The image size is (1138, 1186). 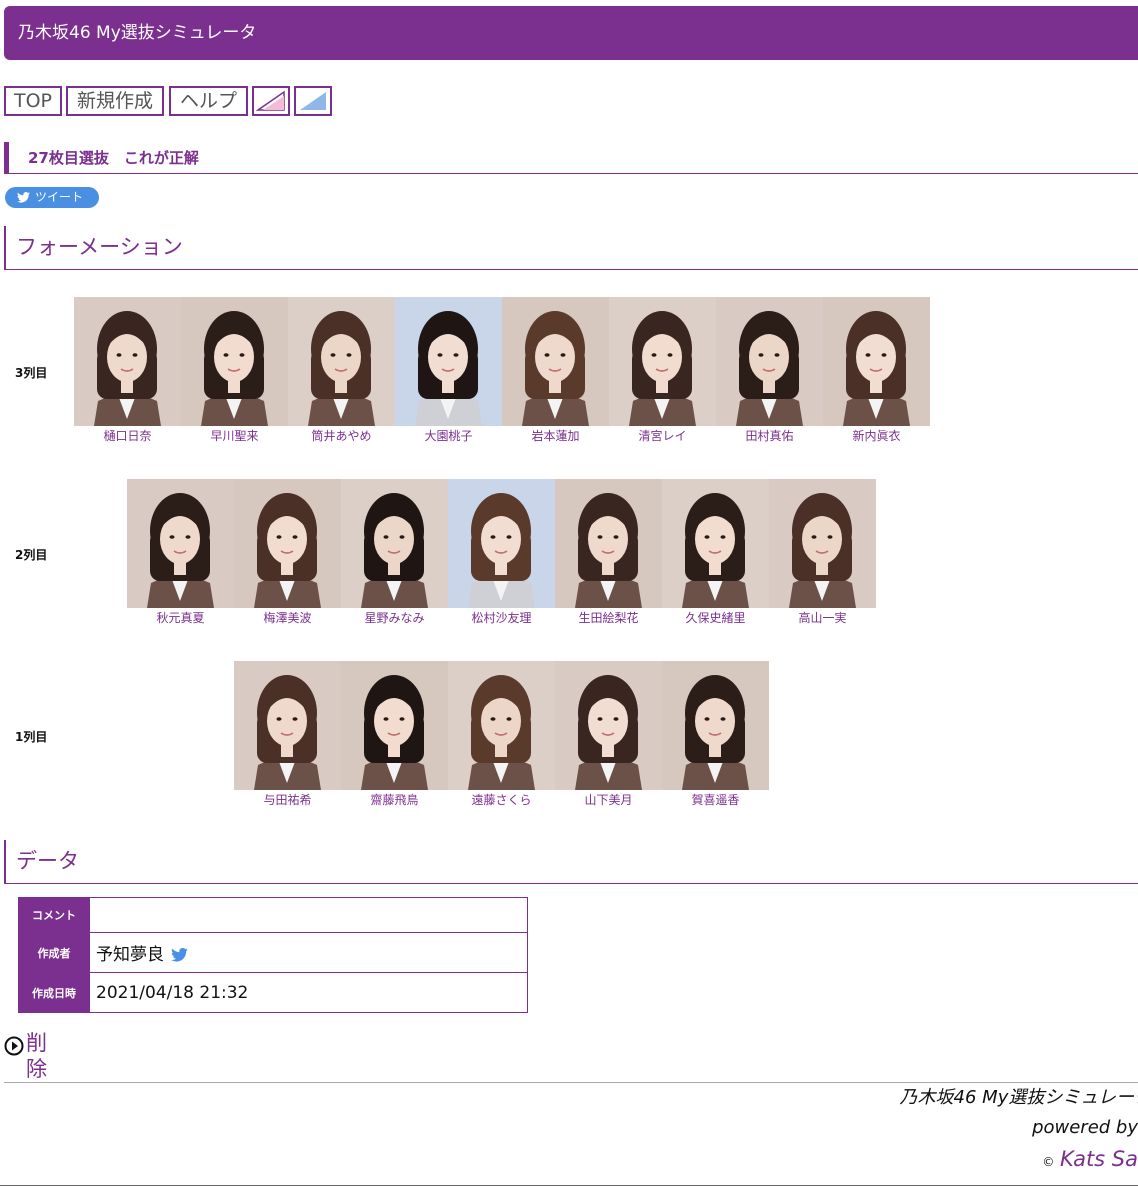 What do you see at coordinates (571, 862) in the screenshot?
I see `data-section-header: データ` at bounding box center [571, 862].